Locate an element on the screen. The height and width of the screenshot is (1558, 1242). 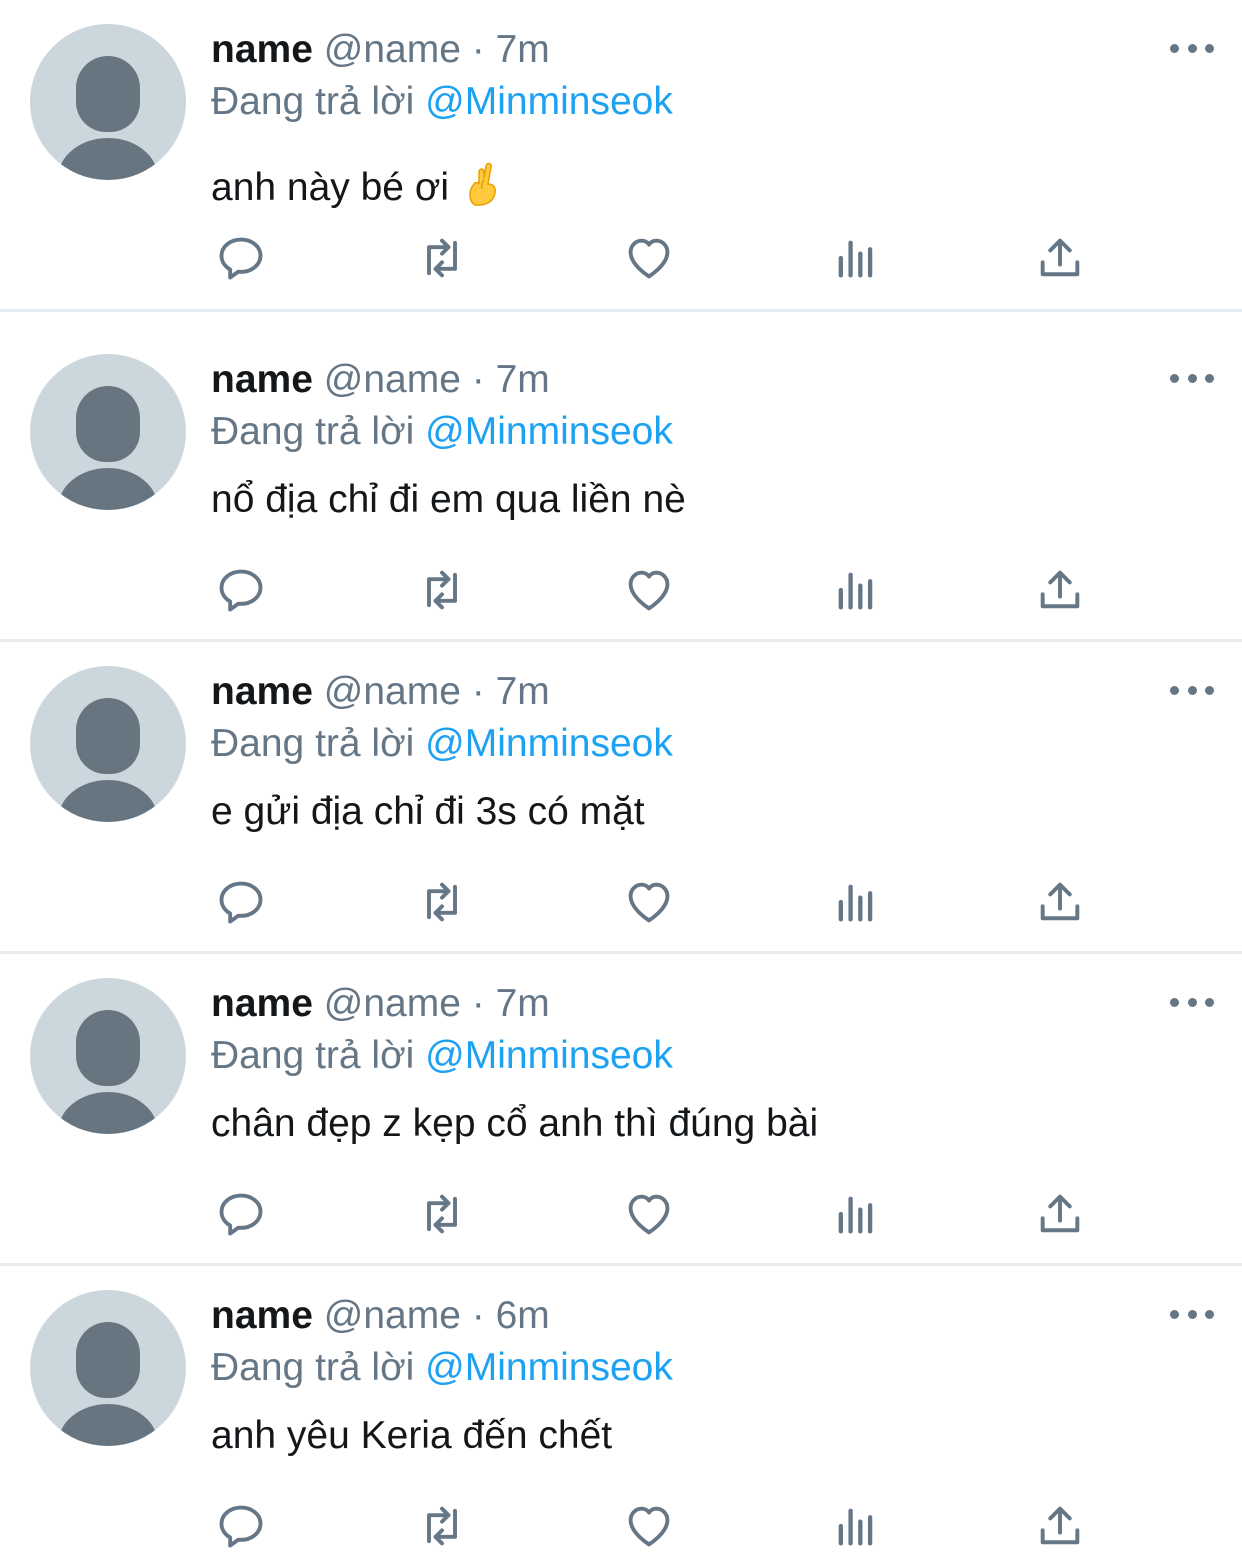
tweet-text: chân đẹp z kẹp cổ anh thì đúng bài is located at coordinates (515, 1123).